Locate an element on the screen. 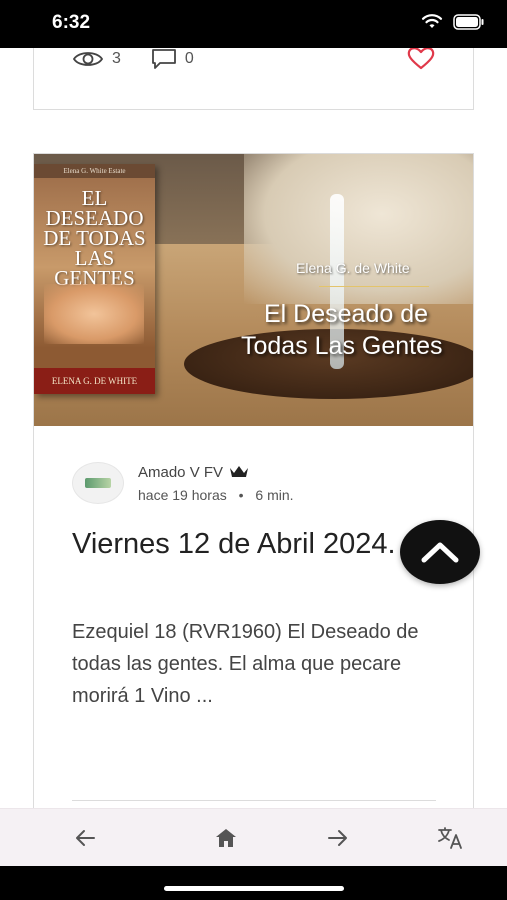 This screenshot has height=900, width=507. status-time: 6:32 is located at coordinates (71, 22).